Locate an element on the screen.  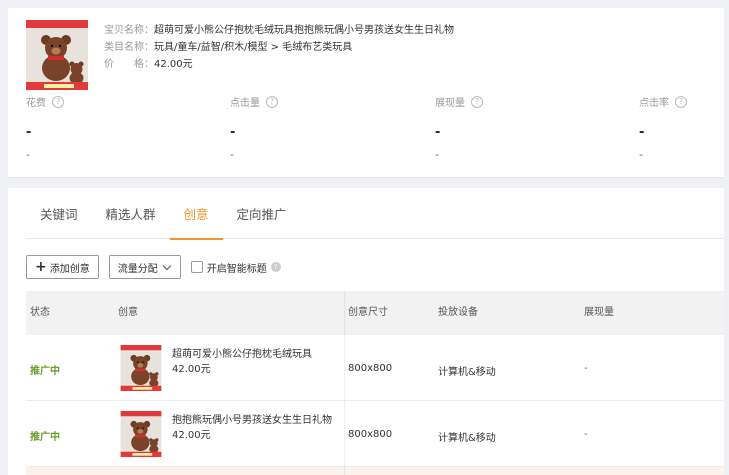
tab-creative: 创意 is located at coordinates (196, 214).